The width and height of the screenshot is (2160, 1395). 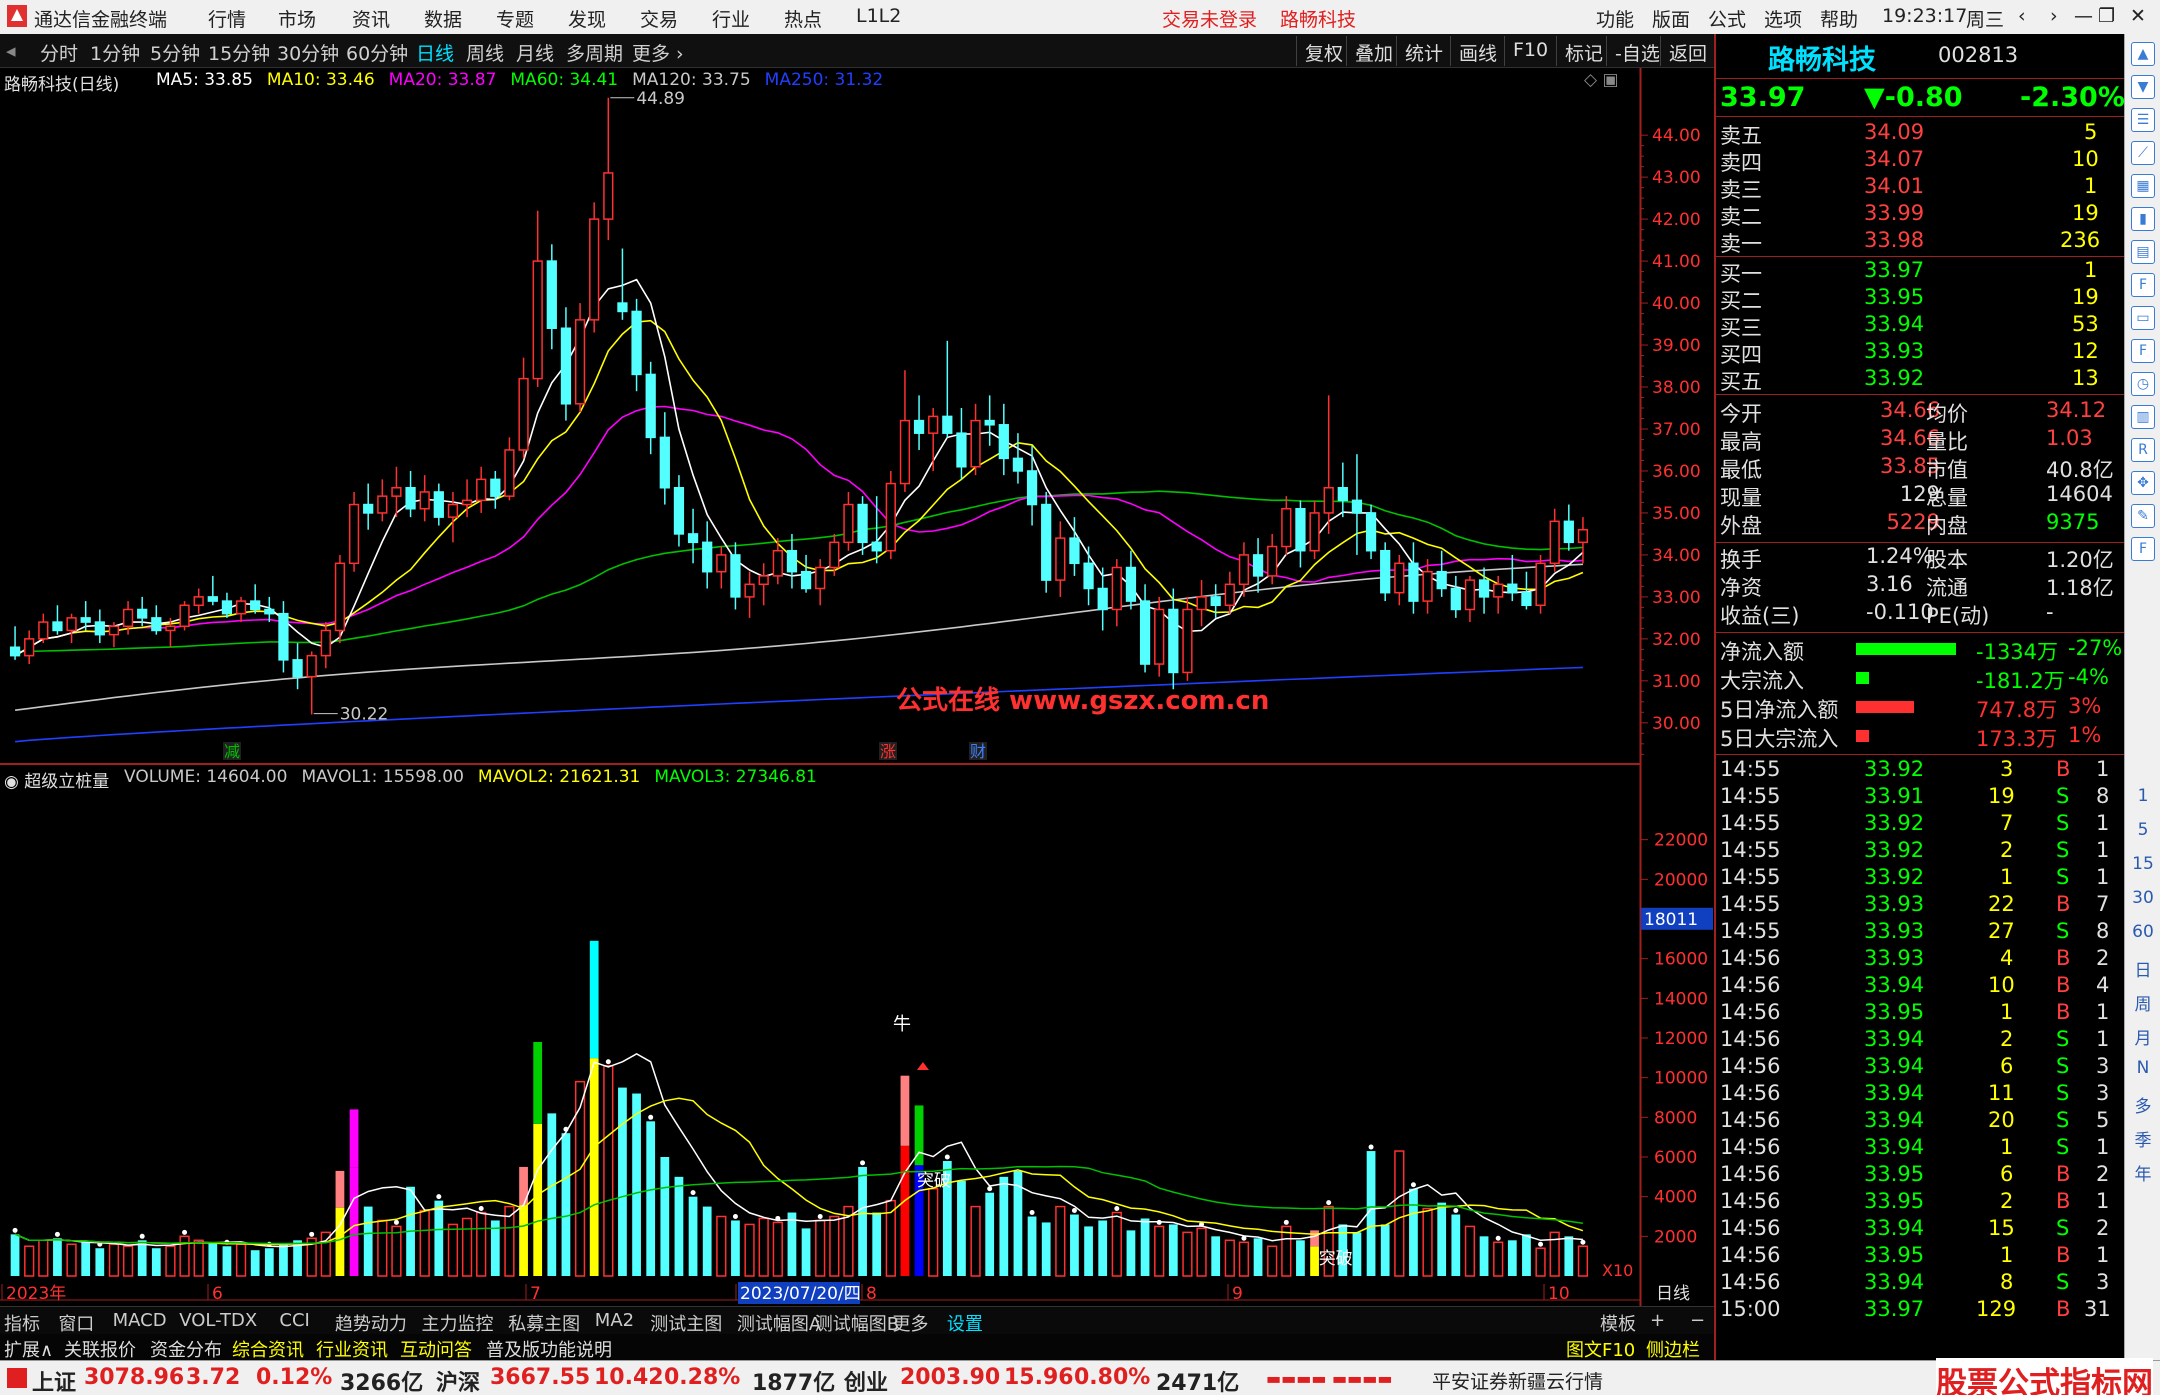 I want to click on template-btn-2: −, so click(x=1697, y=1320).